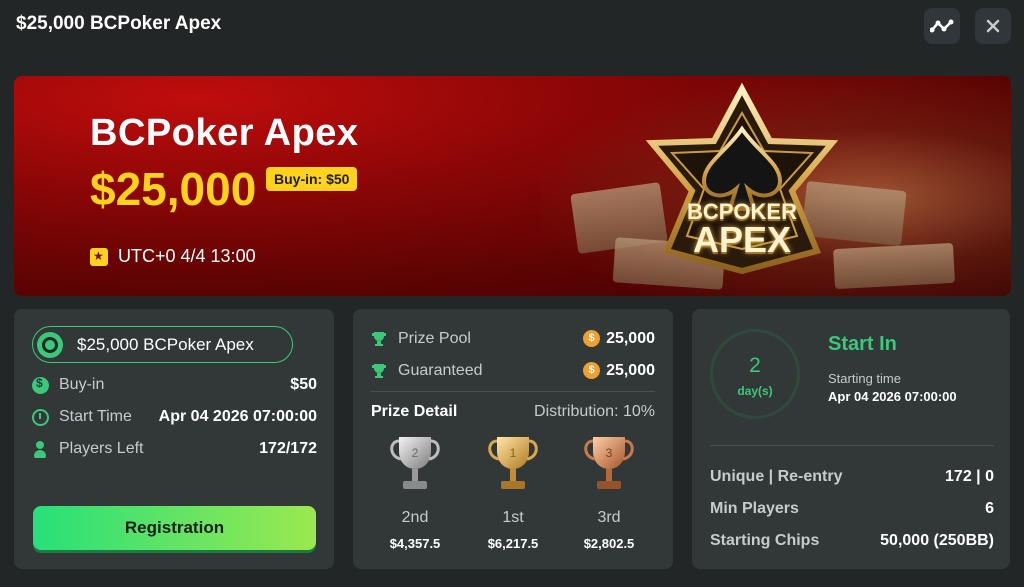 The height and width of the screenshot is (587, 1024). I want to click on unique-reentry-value: 172 | 0, so click(969, 476).